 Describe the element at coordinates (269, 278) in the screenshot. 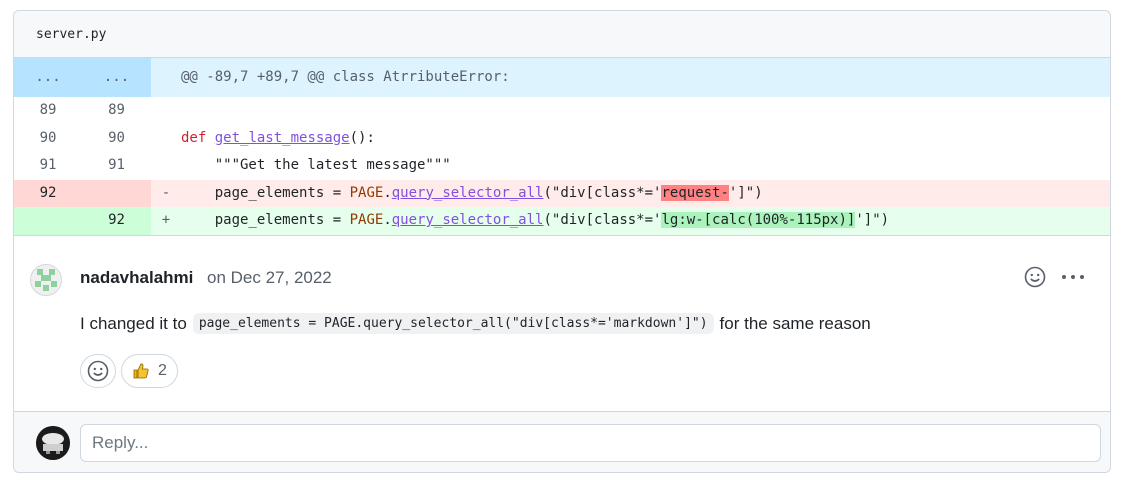

I see `comment-date: on Dec 27, 2022` at that location.